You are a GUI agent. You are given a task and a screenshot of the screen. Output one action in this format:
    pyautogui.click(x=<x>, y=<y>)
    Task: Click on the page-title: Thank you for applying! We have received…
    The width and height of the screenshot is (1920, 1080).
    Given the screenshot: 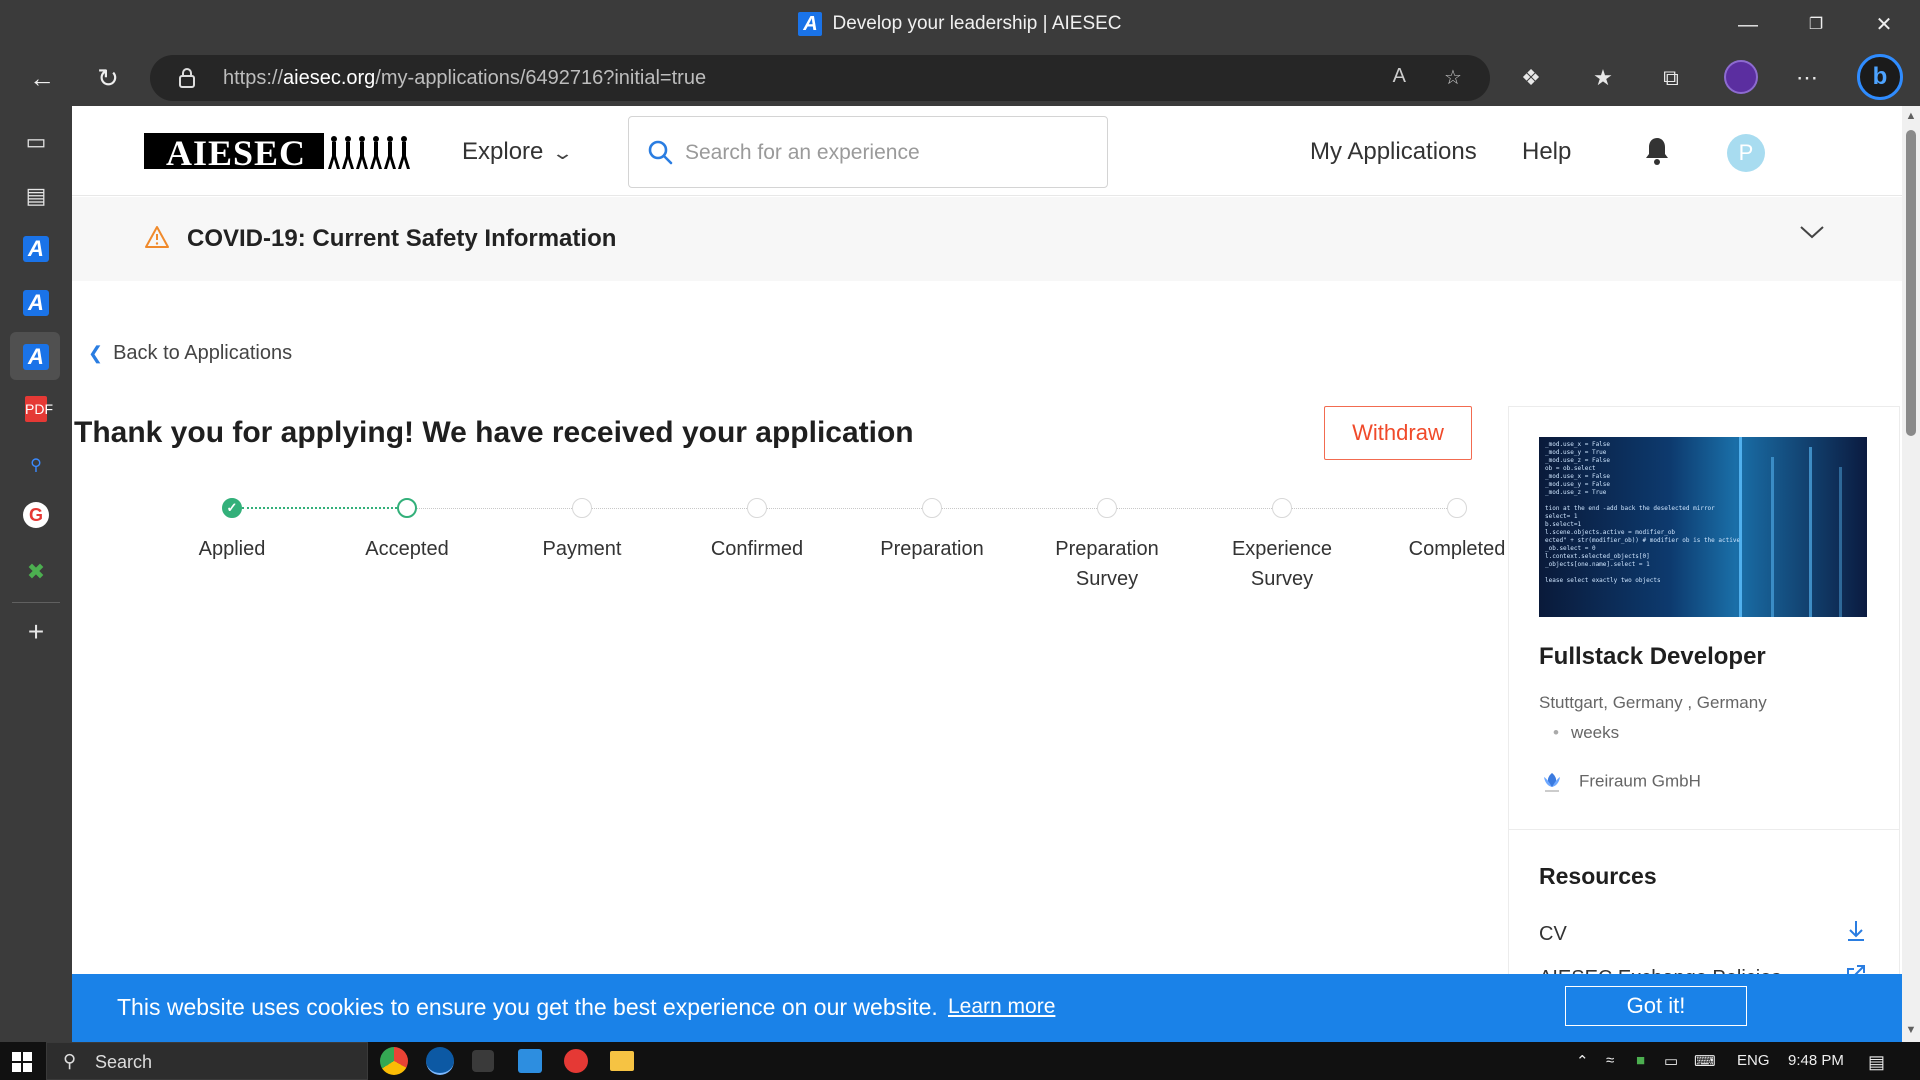 What is the action you would take?
    pyautogui.click(x=494, y=432)
    